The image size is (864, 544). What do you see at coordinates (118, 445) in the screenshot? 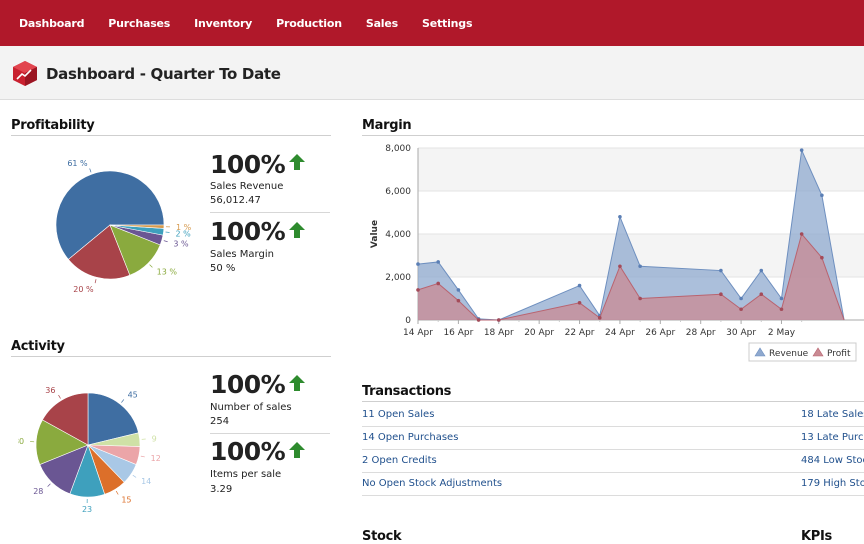
I see `activity-pie-chart: 45912141523283036` at bounding box center [118, 445].